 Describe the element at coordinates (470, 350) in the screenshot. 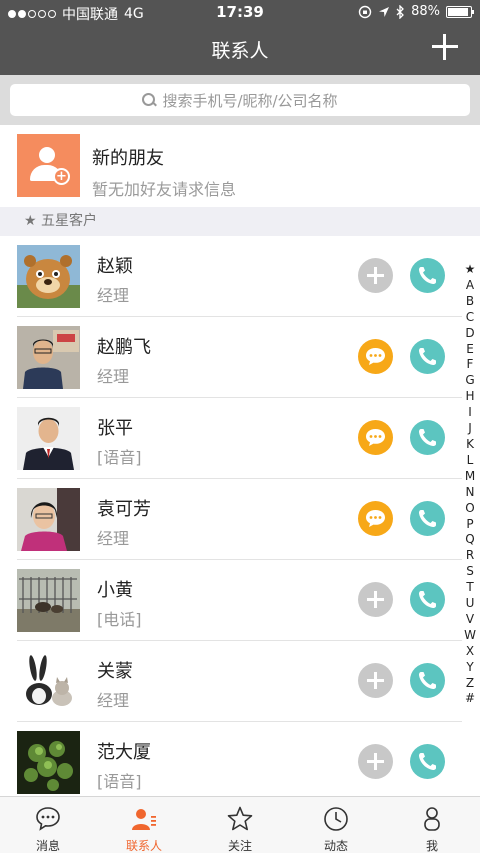

I see `index-letter: E` at that location.